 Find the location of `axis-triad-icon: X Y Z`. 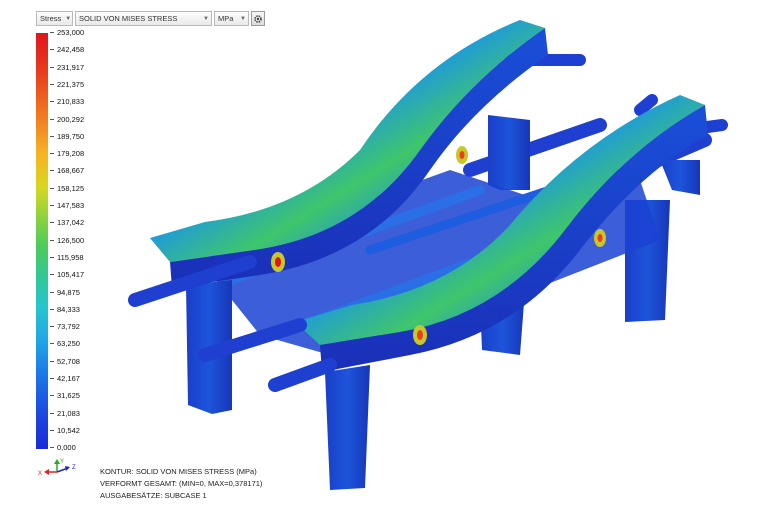

axis-triad-icon: X Y Z is located at coordinates (57, 468).